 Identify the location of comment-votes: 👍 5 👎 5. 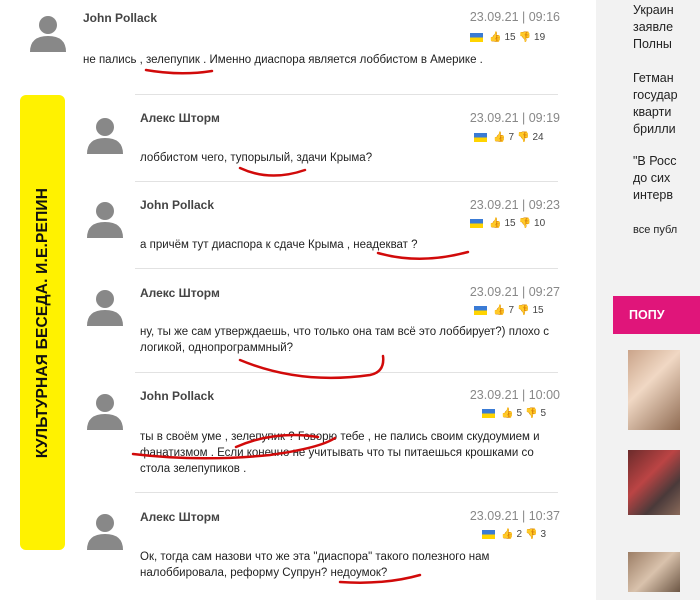
(514, 413).